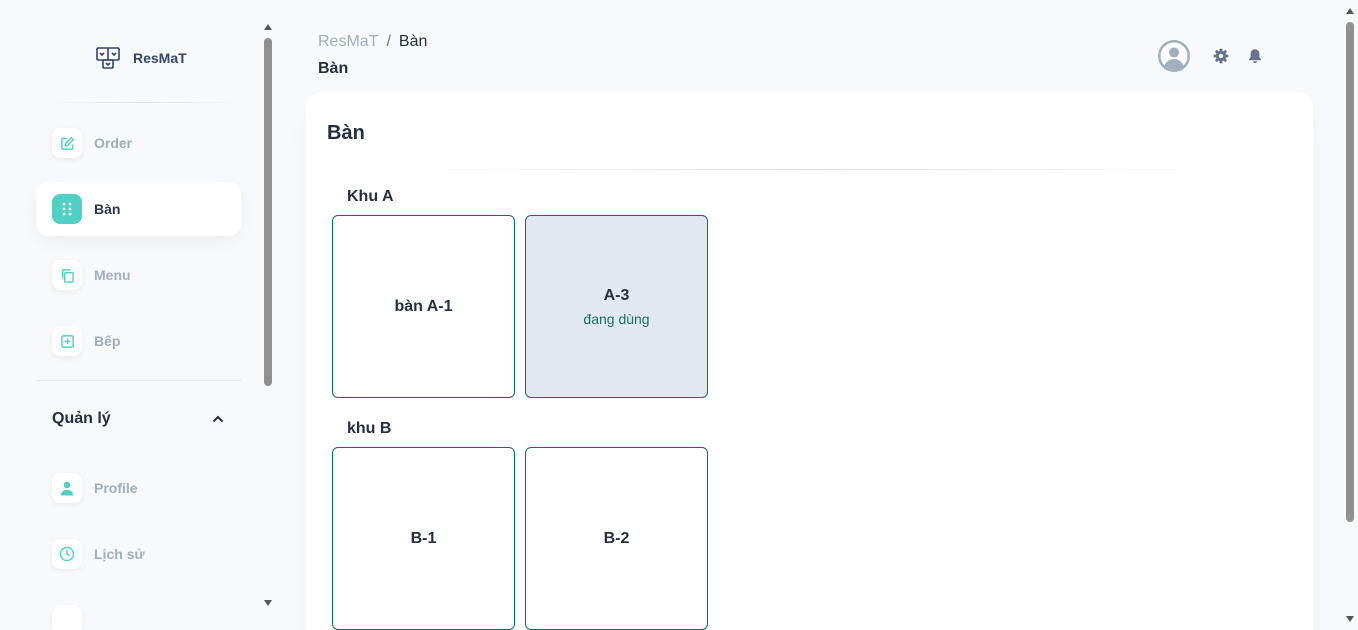  I want to click on table-name: B-2, so click(616, 538).